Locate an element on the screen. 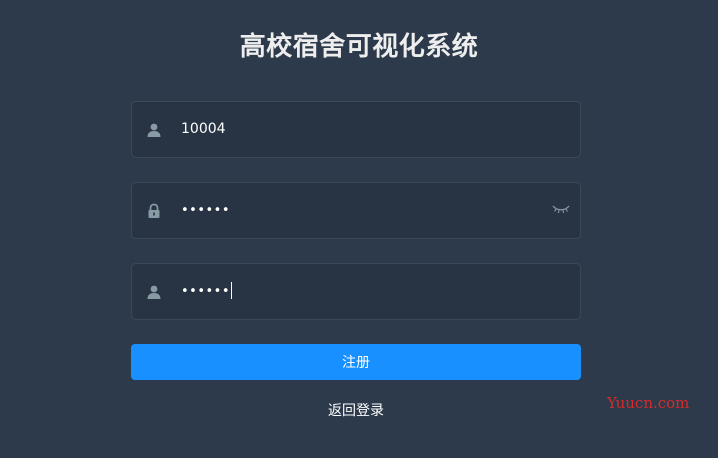 Image resolution: width=718 pixels, height=458 pixels. text-caret is located at coordinates (232, 290).